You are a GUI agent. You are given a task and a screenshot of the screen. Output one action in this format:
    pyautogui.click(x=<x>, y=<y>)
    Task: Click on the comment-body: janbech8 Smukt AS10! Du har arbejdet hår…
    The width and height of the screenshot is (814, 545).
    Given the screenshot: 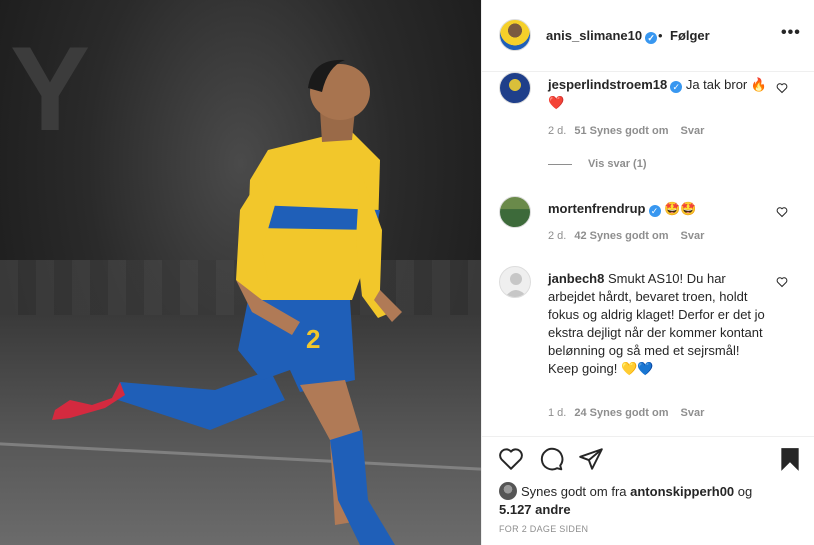 What is the action you would take?
    pyautogui.click(x=658, y=324)
    